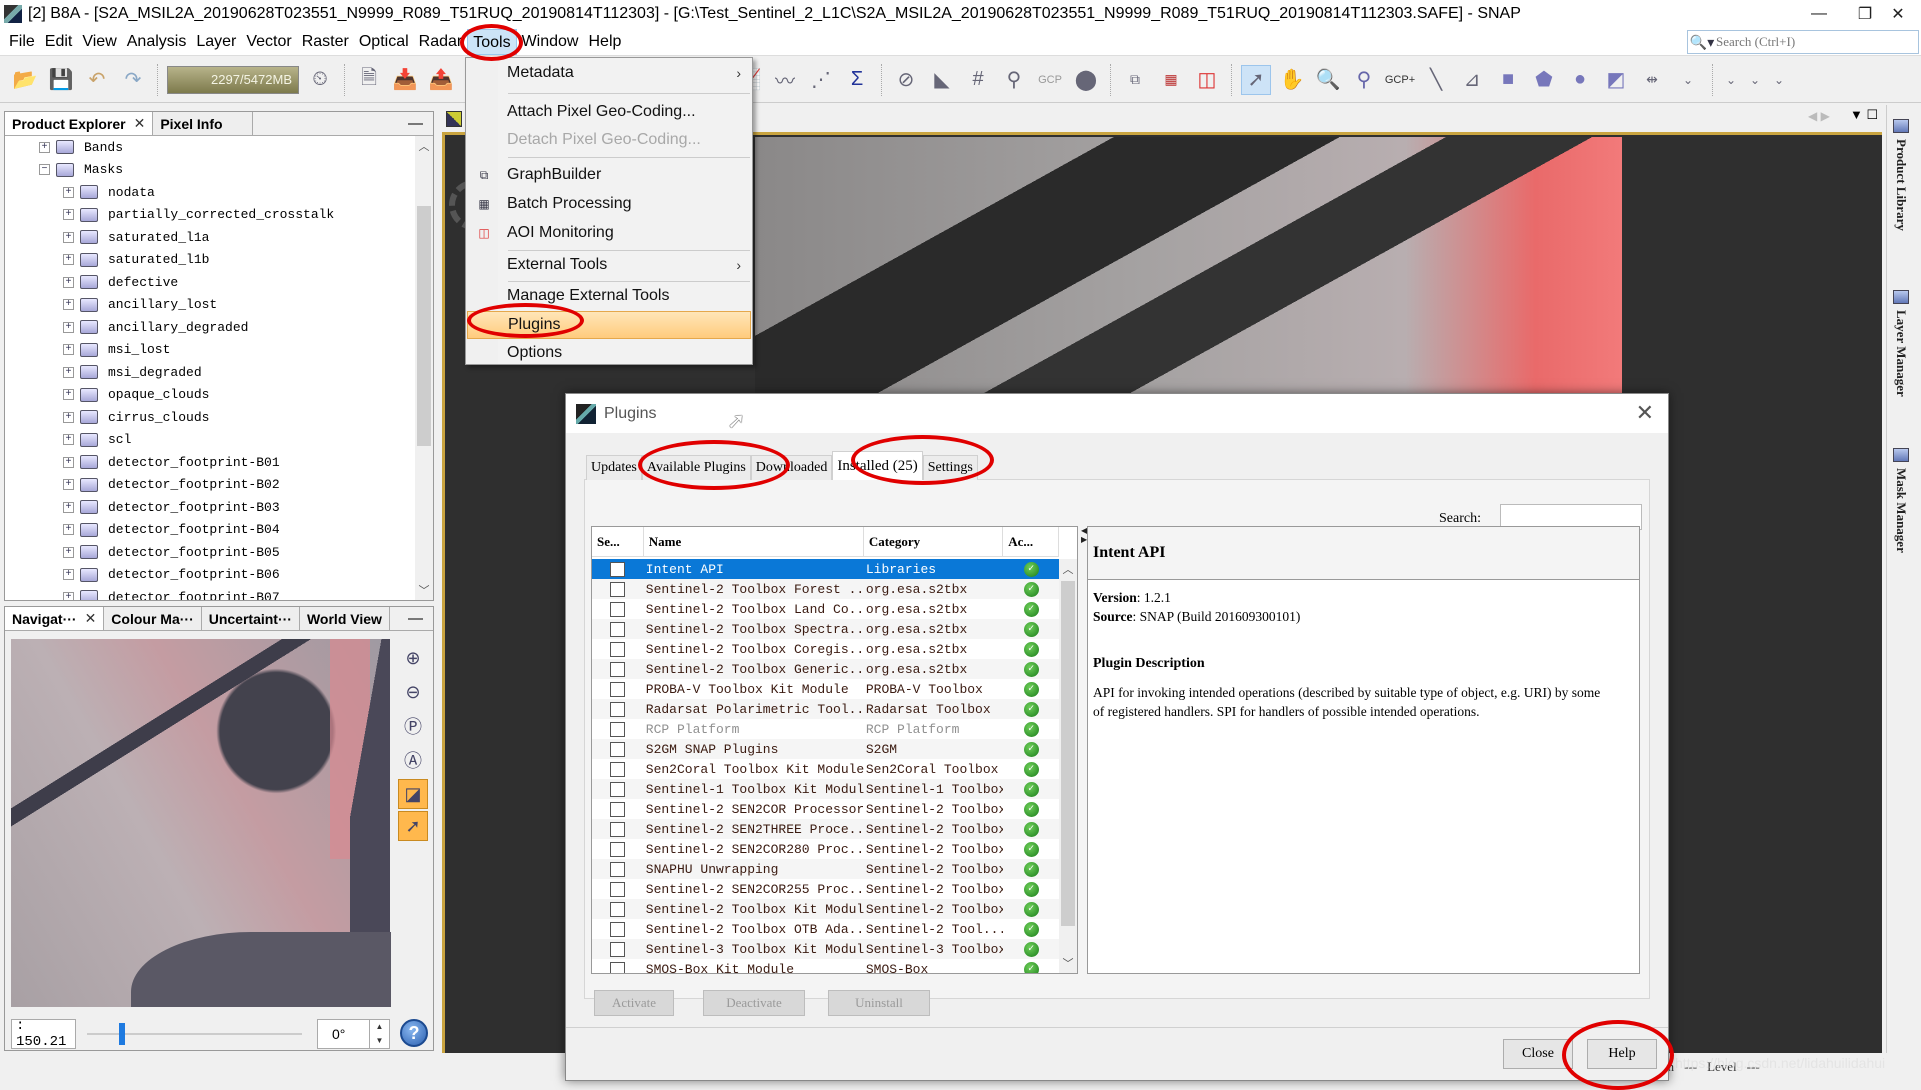 This screenshot has width=1921, height=1090. I want to click on menu-item-external-tools: External Tools ›, so click(609, 265).